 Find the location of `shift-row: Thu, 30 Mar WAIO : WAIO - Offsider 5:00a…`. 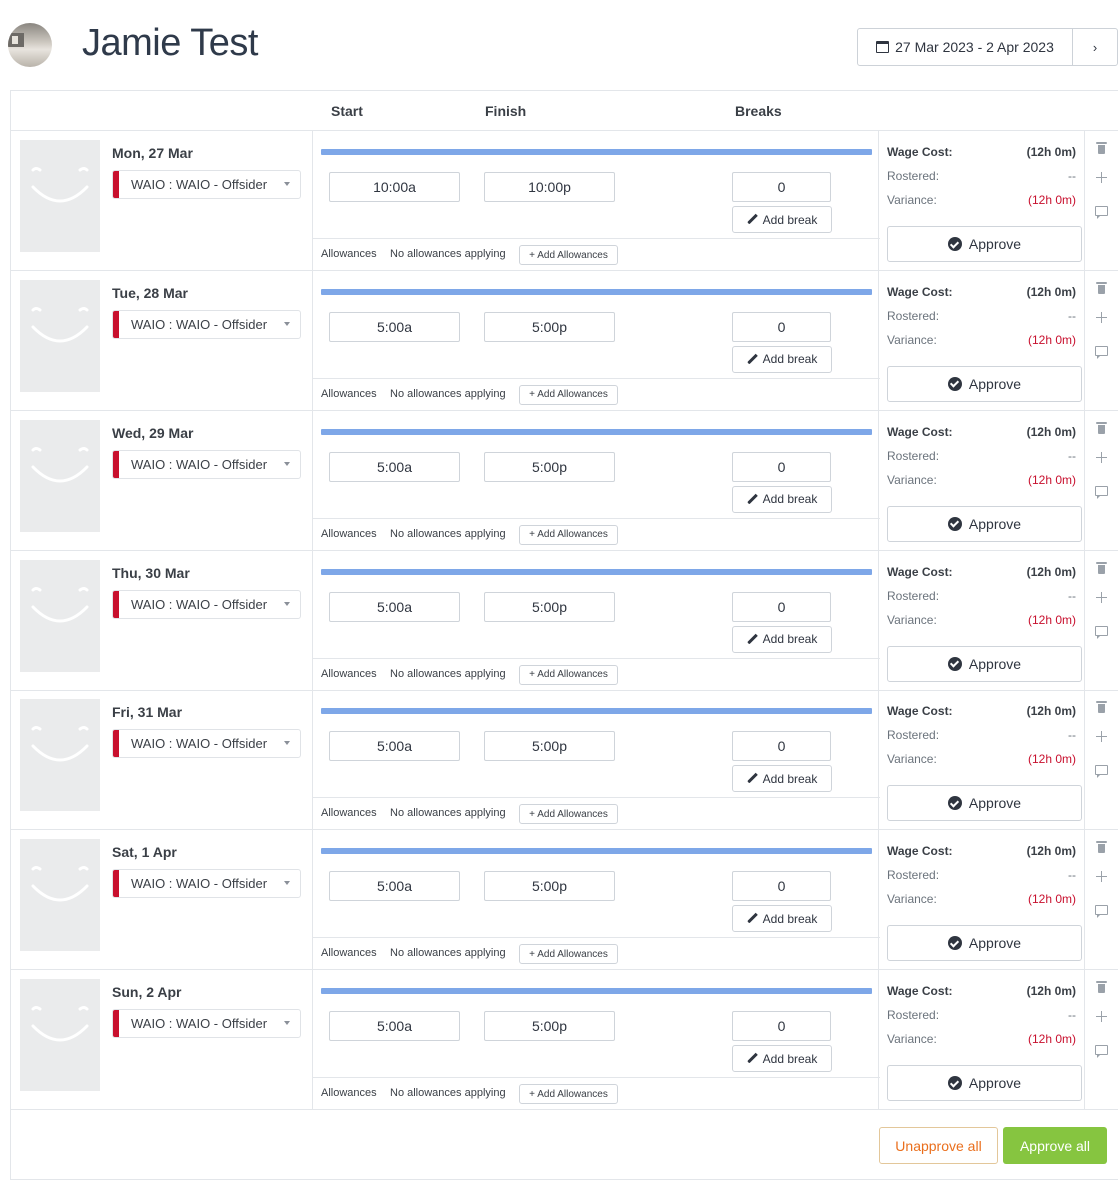

shift-row: Thu, 30 Mar WAIO : WAIO - Offsider 5:00a… is located at coordinates (564, 620).